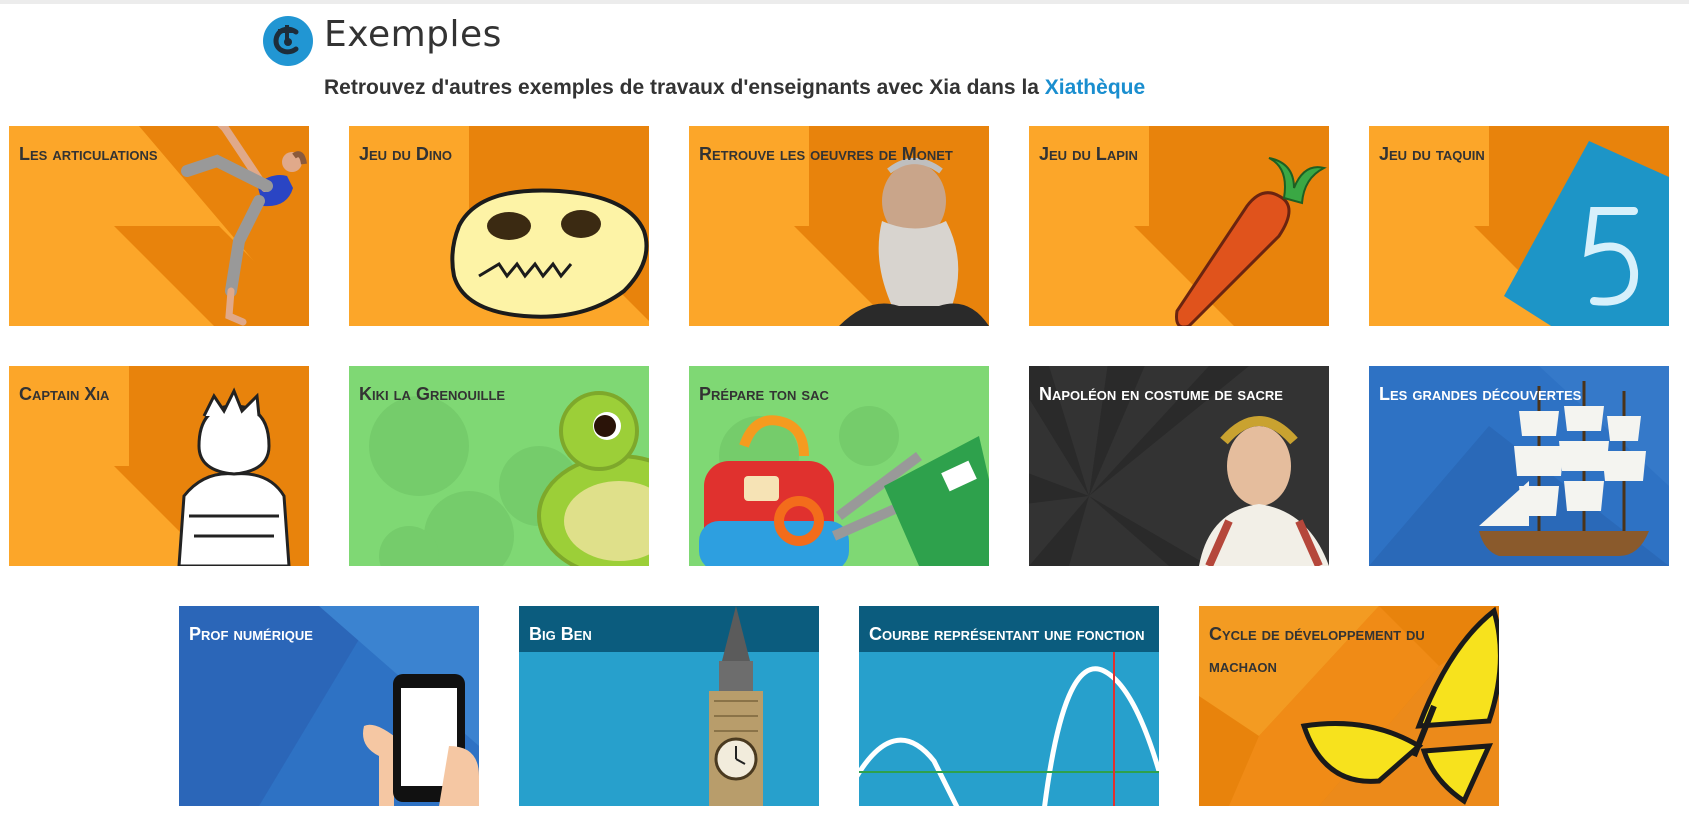  What do you see at coordinates (1432, 154) in the screenshot?
I see `card-title: Jeu du taquin` at bounding box center [1432, 154].